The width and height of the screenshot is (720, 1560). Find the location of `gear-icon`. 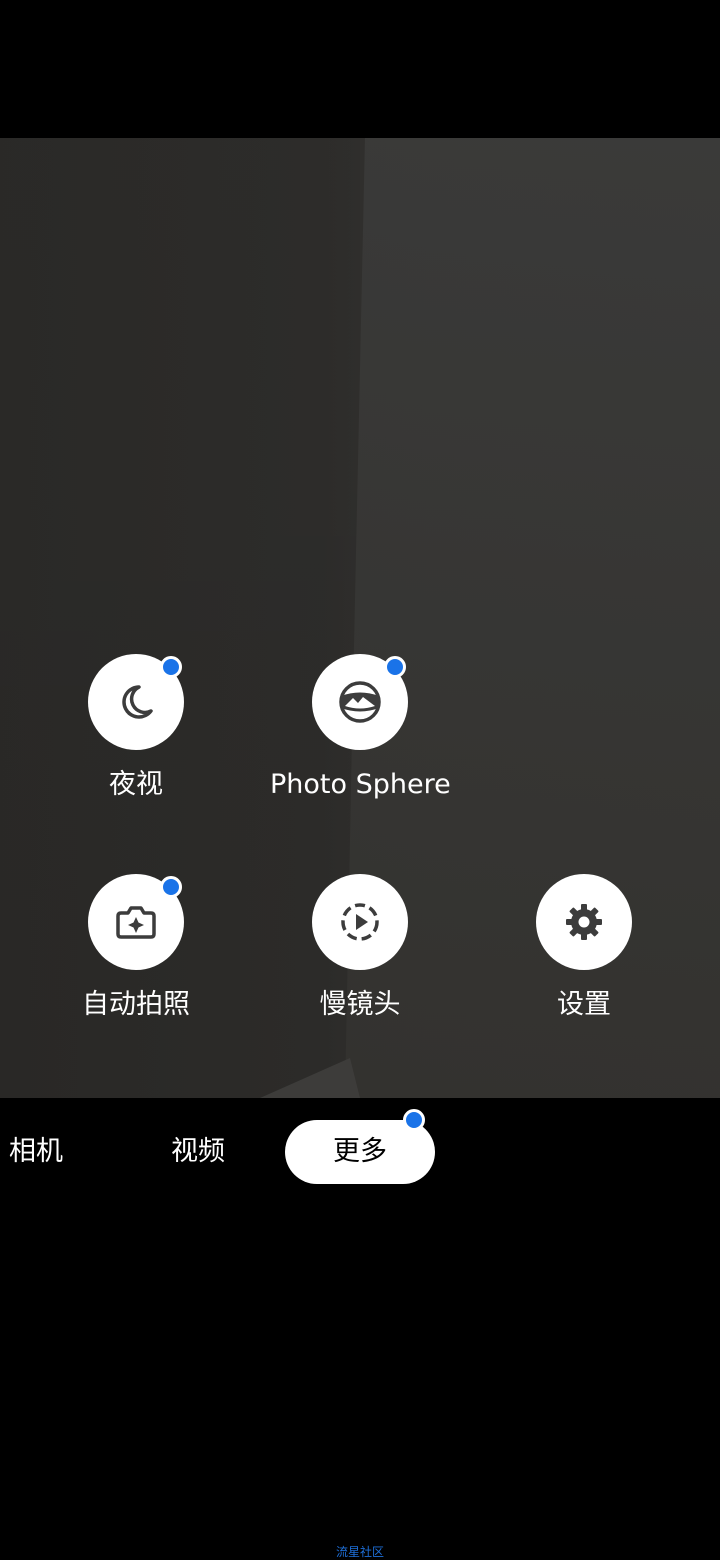

gear-icon is located at coordinates (584, 922).